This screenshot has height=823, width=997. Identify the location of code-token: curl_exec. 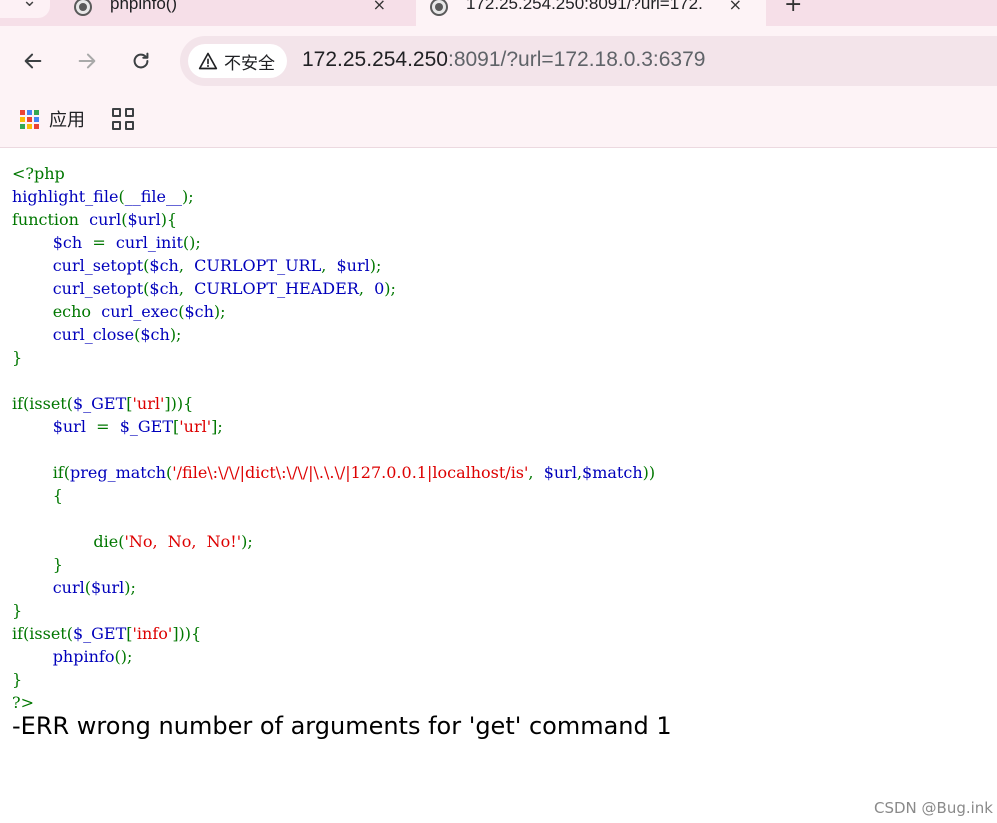
(140, 311).